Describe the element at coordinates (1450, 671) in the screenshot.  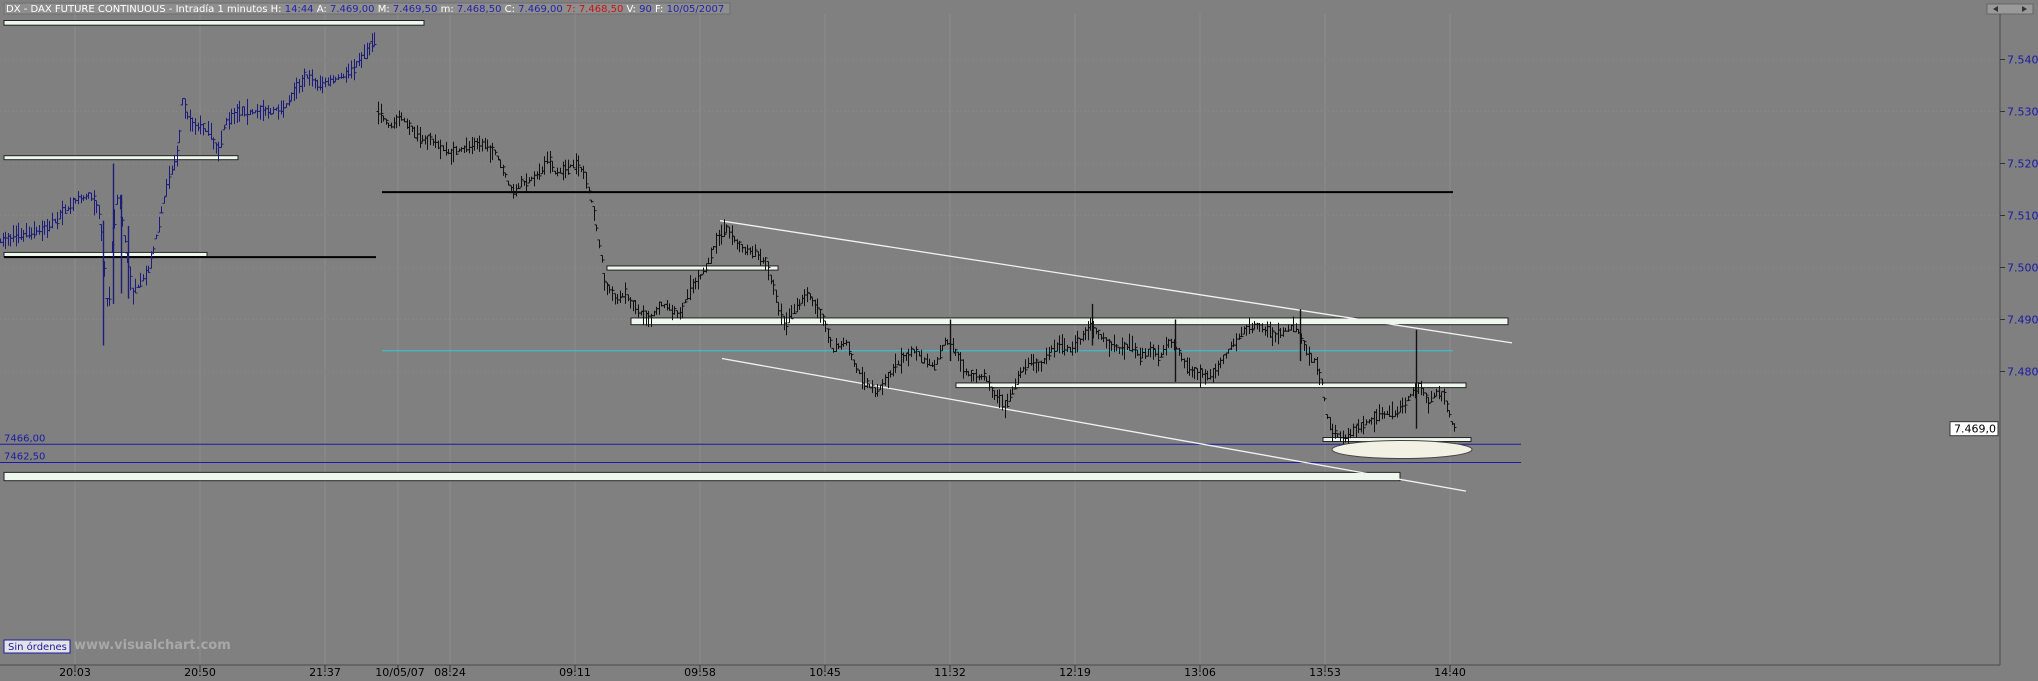
I see `x-tick-label: 14:40` at that location.